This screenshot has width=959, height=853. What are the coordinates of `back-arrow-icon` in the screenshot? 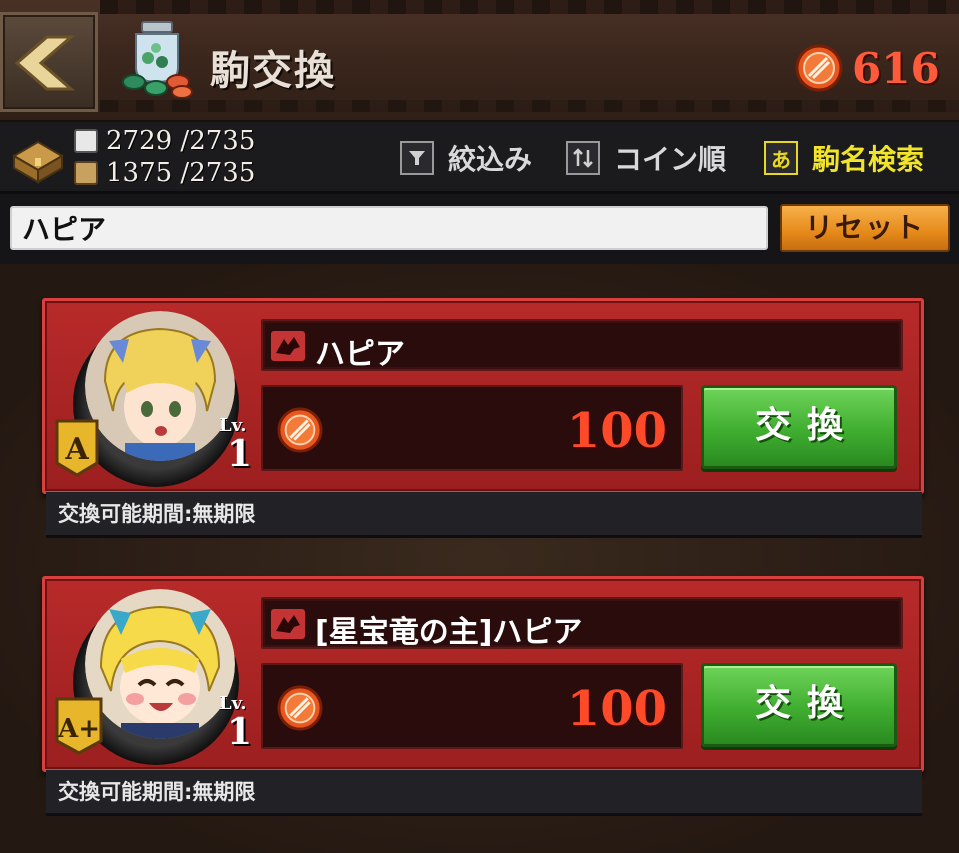 It's located at (45, 63).